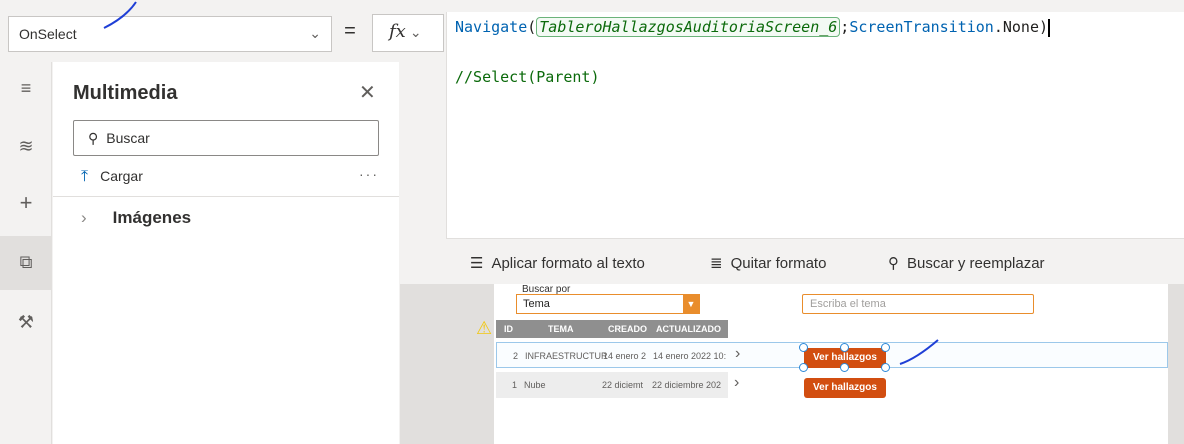  I want to click on code-function: Navigate, so click(491, 27).